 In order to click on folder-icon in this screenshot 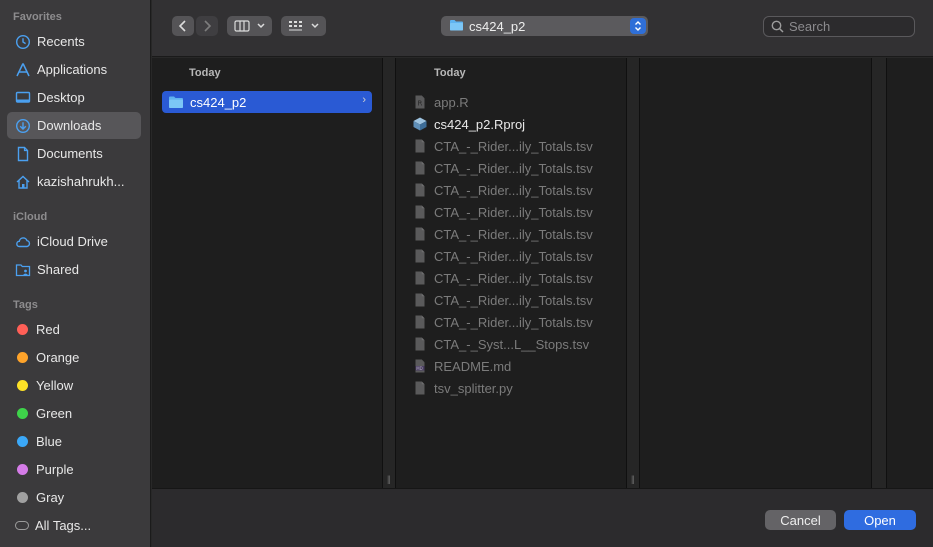, I will do `click(456, 26)`.